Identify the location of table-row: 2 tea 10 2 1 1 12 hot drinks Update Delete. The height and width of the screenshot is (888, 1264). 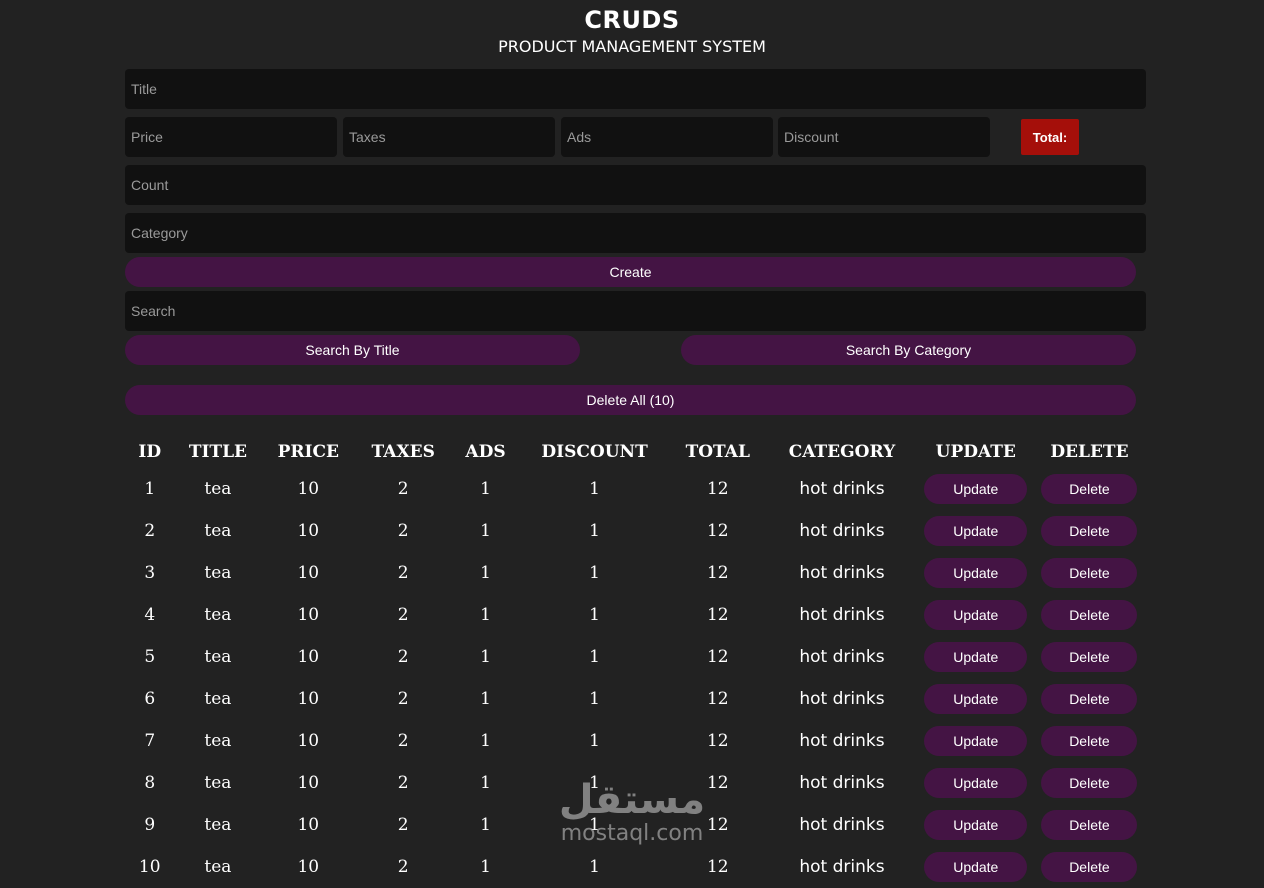
(635, 531).